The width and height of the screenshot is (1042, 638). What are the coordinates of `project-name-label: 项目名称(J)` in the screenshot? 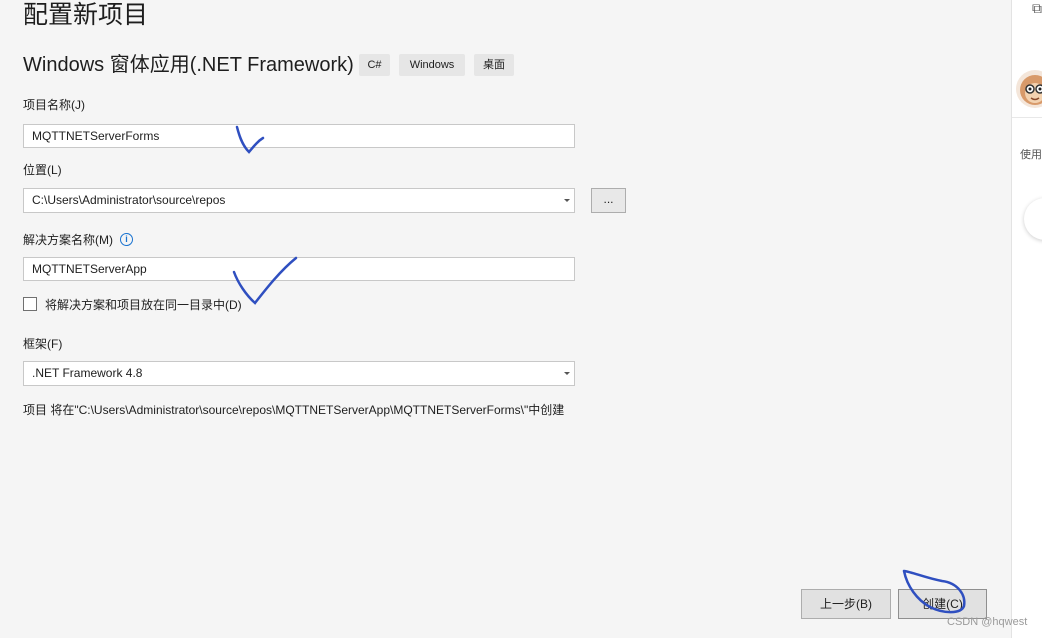 It's located at (54, 105).